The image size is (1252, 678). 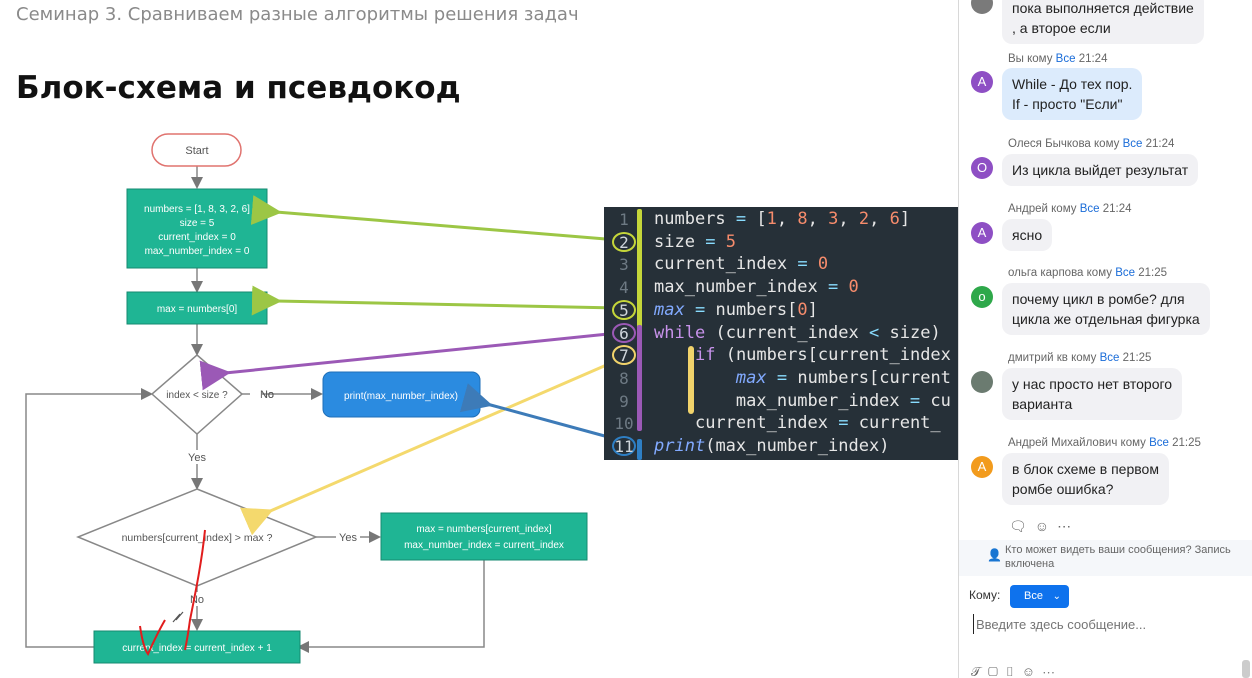 I want to click on format-icon: 𝒯, so click(x=979, y=671).